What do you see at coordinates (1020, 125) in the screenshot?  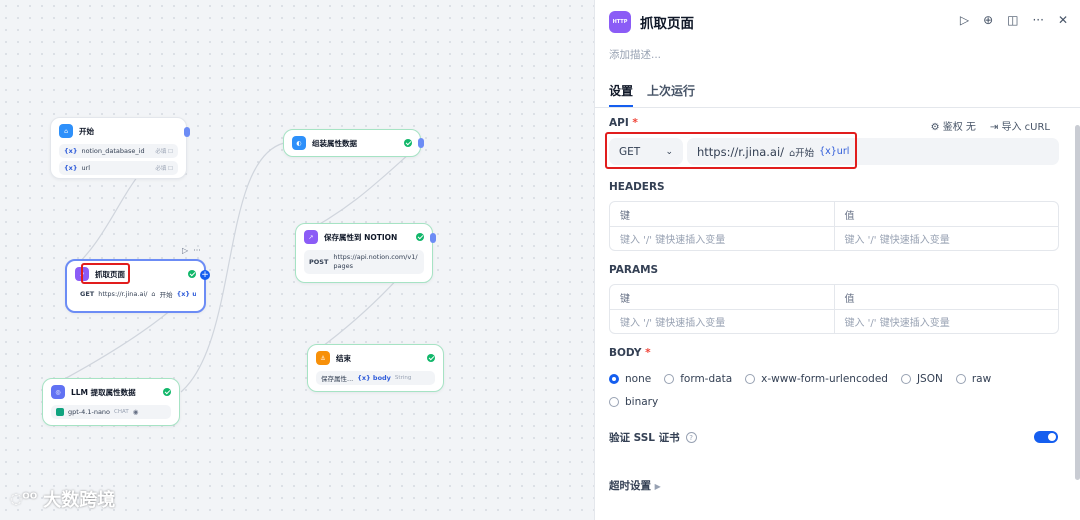 I see `import-curl-button: ⇥ 导入 cURL` at bounding box center [1020, 125].